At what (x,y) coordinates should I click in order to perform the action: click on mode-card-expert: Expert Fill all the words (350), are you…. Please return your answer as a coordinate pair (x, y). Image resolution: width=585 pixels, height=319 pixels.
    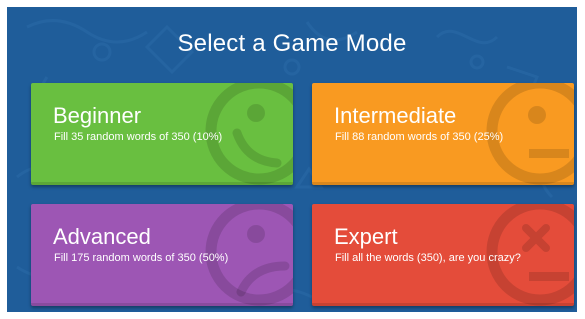
    Looking at the image, I should click on (443, 255).